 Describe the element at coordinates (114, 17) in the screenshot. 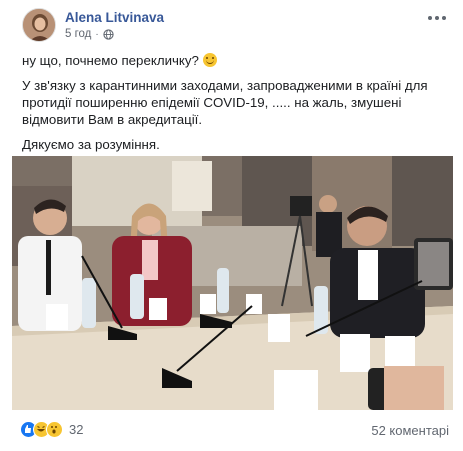

I see `author-name: Alena Litvinava` at that location.